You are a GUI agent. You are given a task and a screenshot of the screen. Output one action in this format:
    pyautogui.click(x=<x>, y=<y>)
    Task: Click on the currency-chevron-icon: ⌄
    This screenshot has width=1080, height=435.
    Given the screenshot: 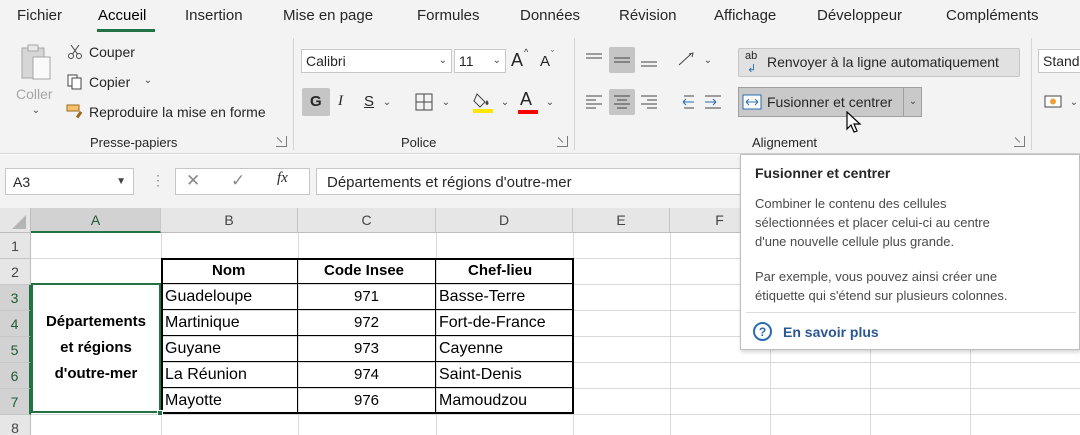 What is the action you would take?
    pyautogui.click(x=1074, y=103)
    